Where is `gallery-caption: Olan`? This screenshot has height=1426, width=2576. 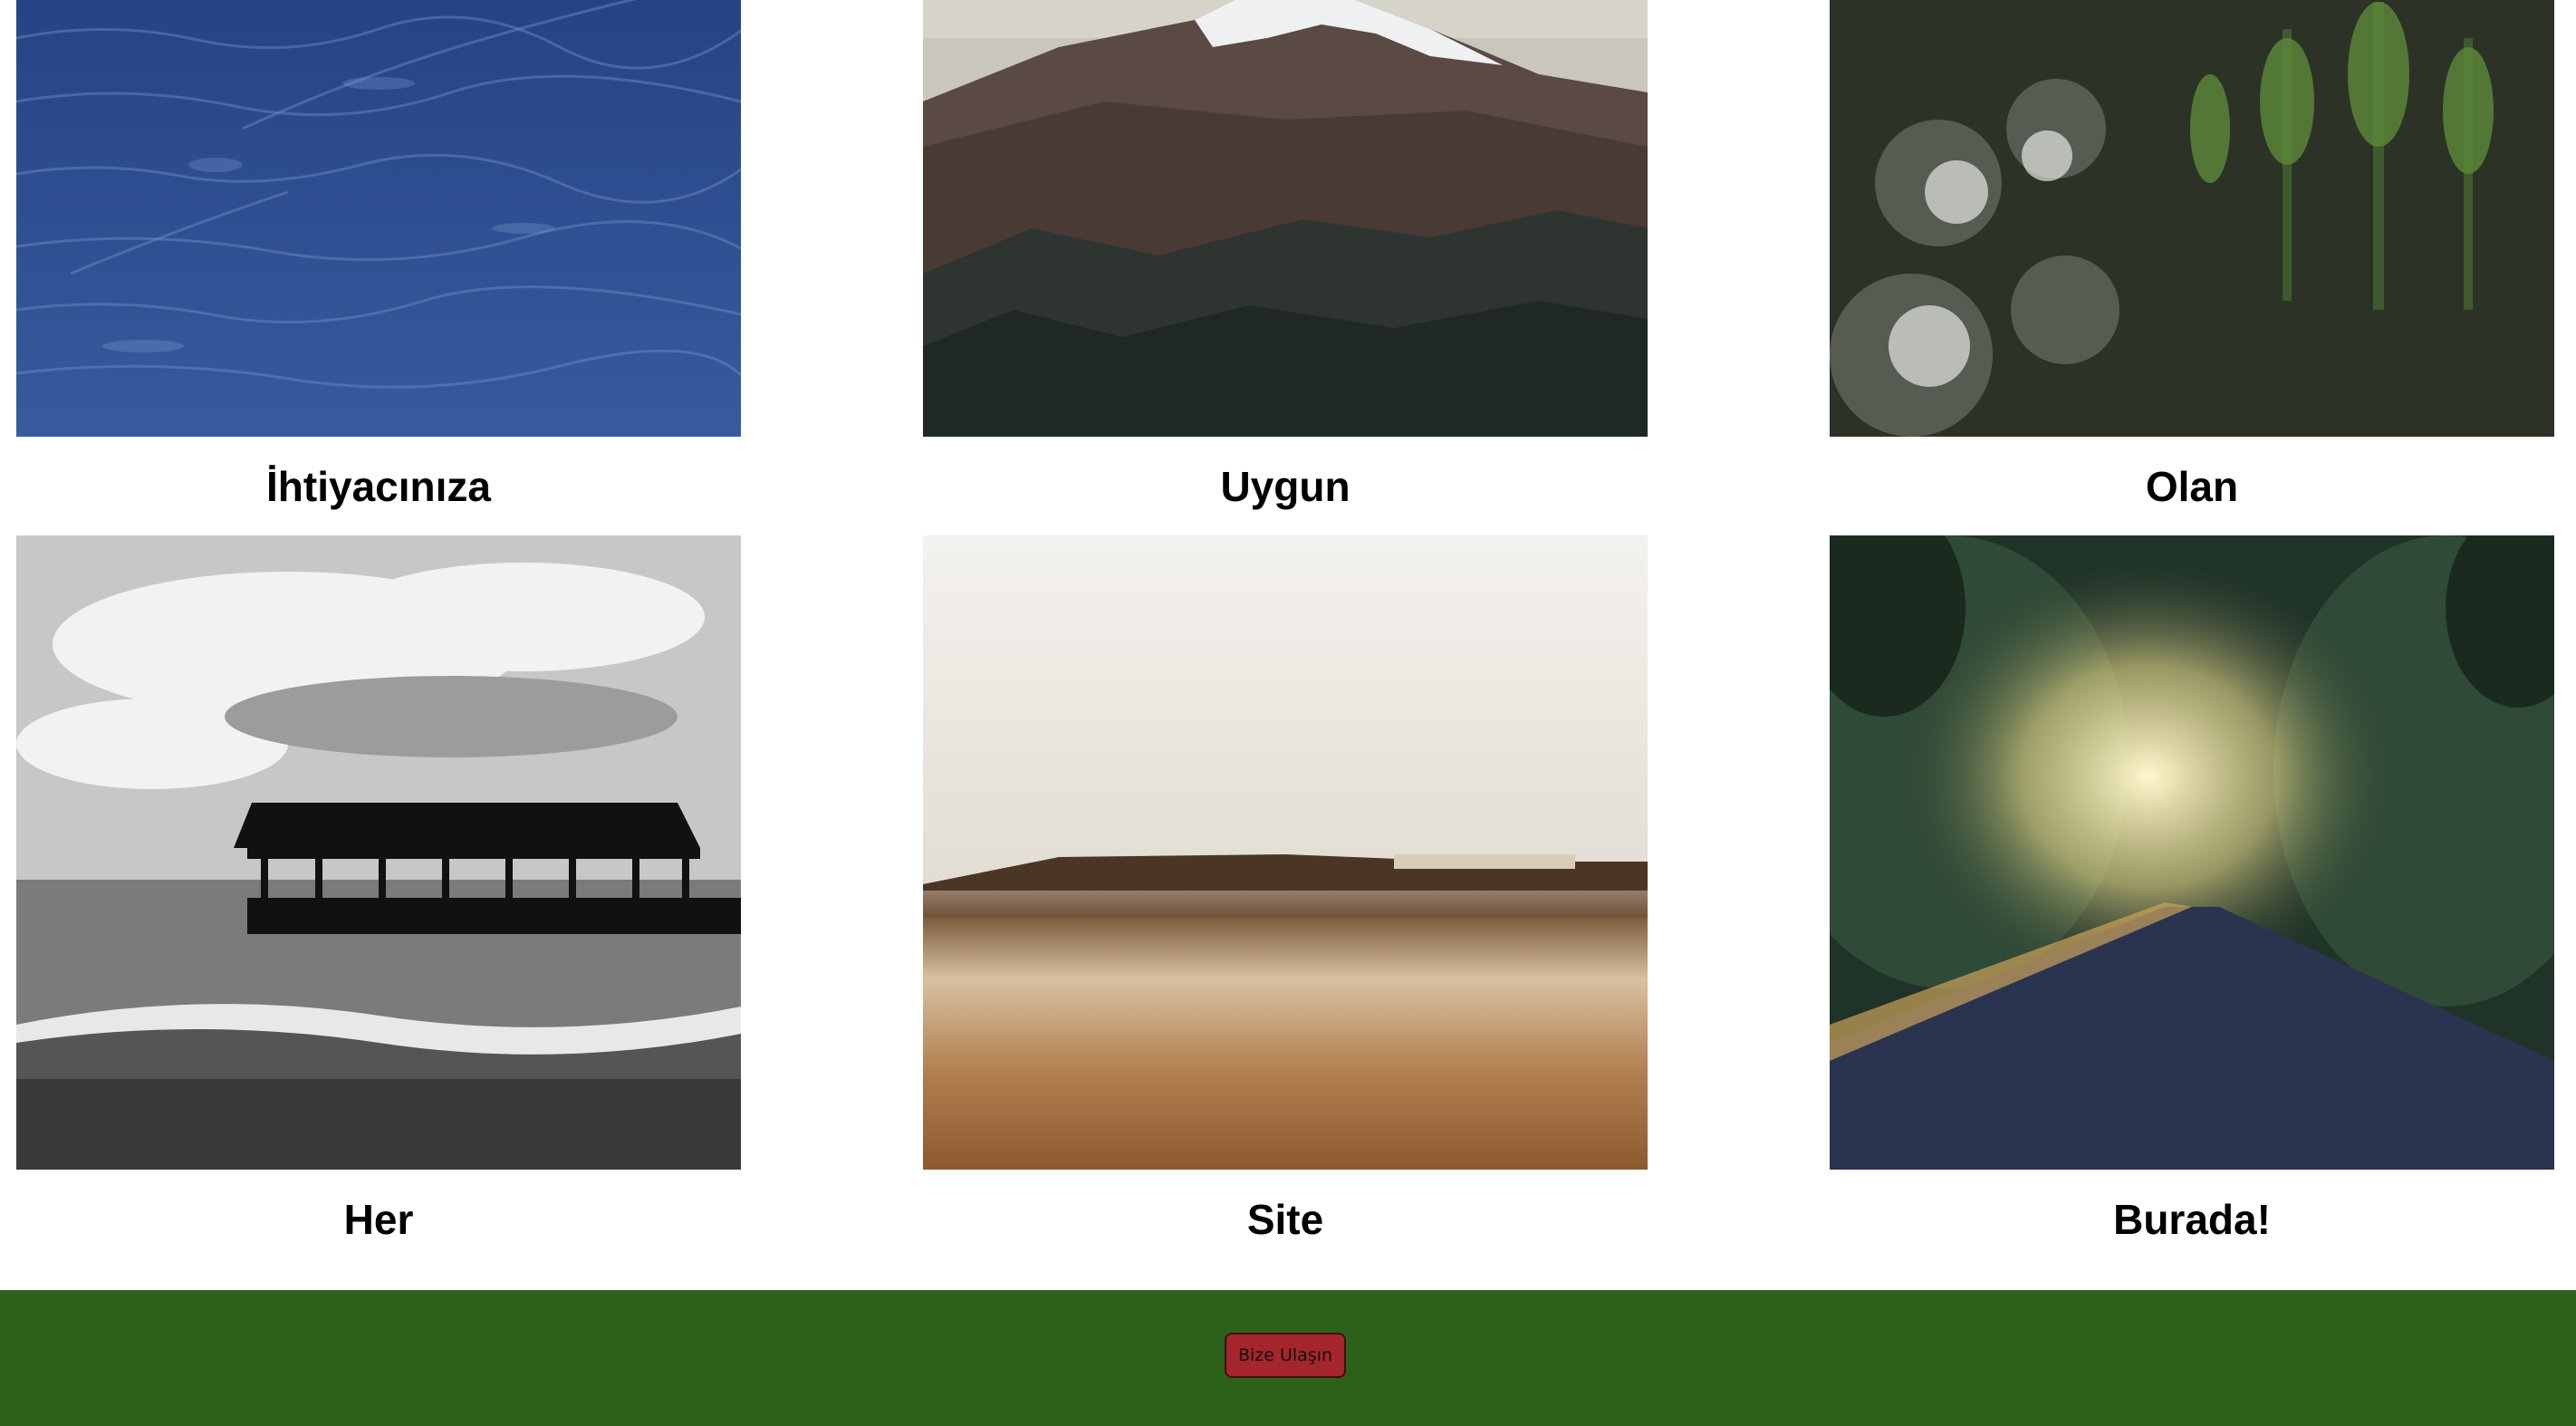
gallery-caption: Olan is located at coordinates (2192, 486).